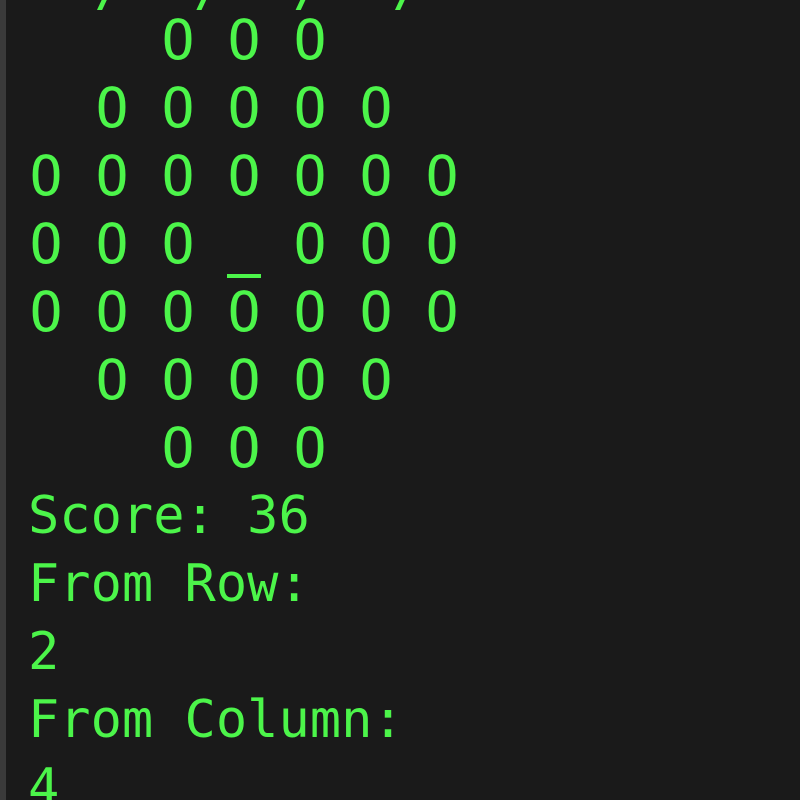  Describe the element at coordinates (43, 777) in the screenshot. I see `from-column-input: 4` at that location.